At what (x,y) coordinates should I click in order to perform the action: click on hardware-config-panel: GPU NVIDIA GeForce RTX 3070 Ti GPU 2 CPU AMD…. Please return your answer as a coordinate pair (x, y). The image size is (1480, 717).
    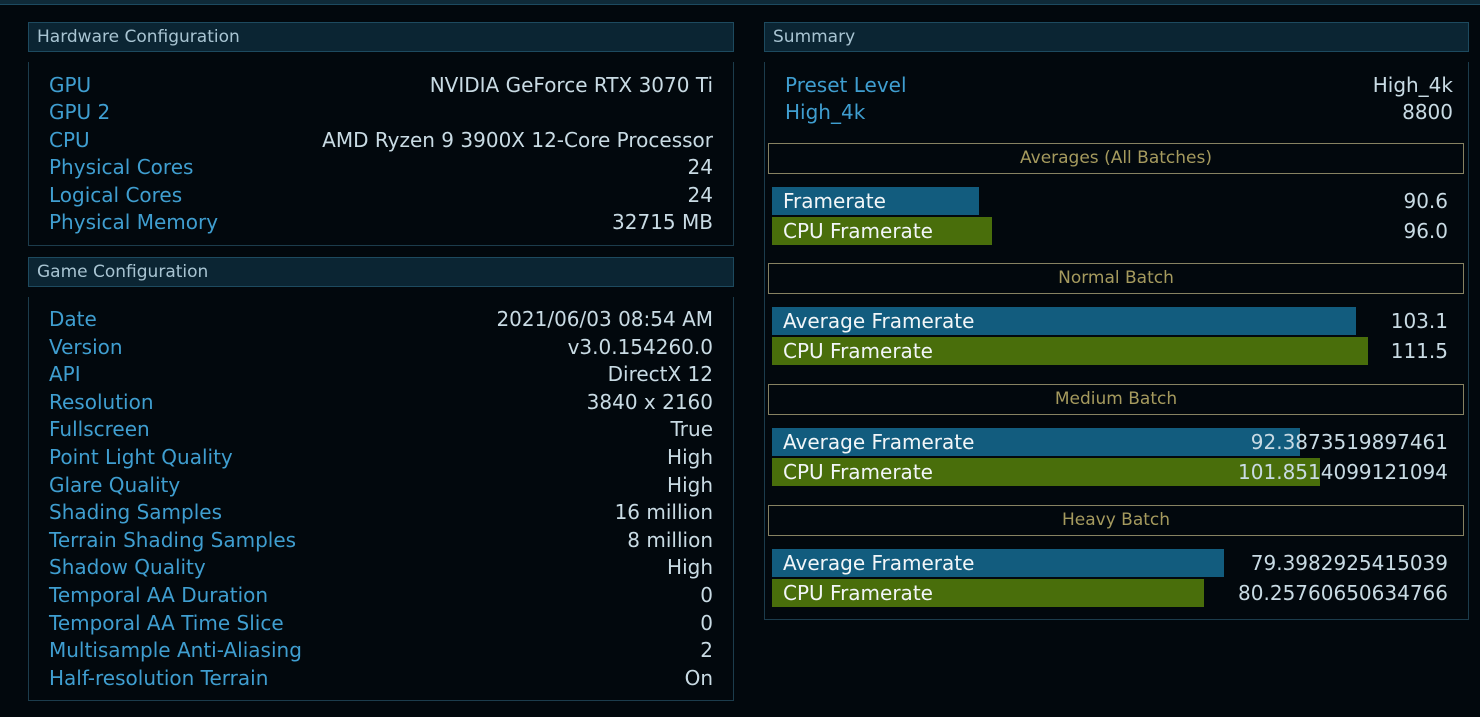
    Looking at the image, I should click on (381, 154).